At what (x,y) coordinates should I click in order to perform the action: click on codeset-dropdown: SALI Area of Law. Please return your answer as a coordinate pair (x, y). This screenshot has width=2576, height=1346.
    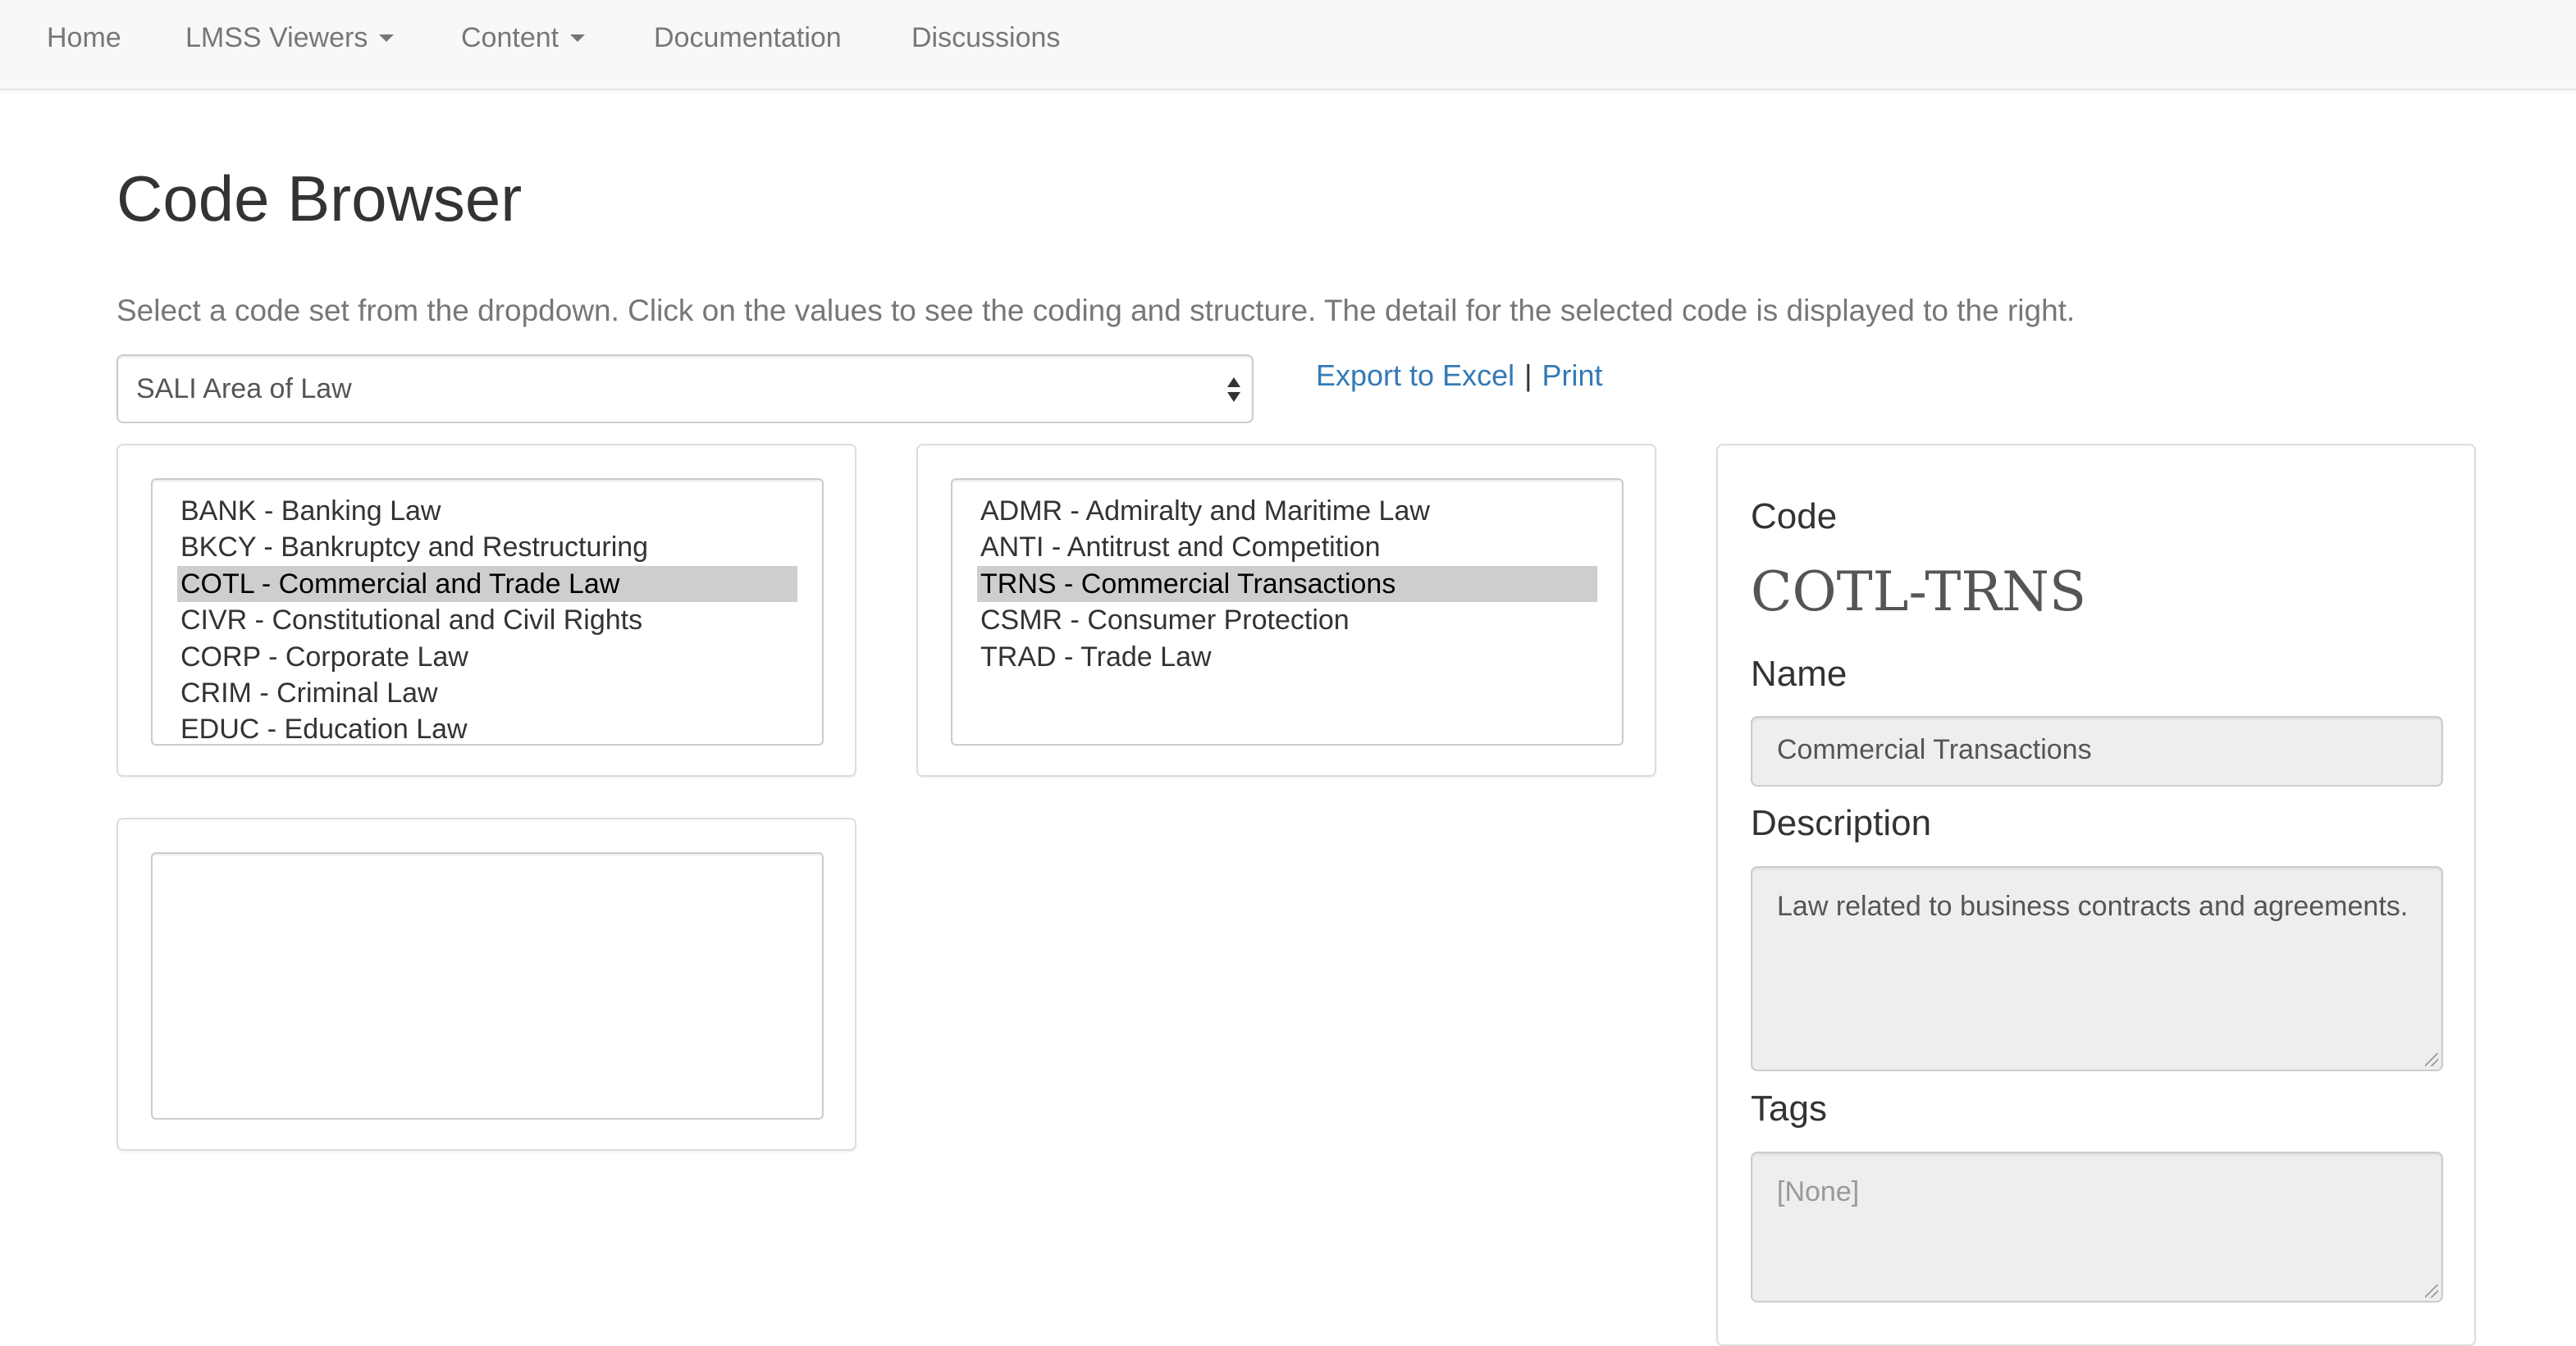
    Looking at the image, I should click on (685, 388).